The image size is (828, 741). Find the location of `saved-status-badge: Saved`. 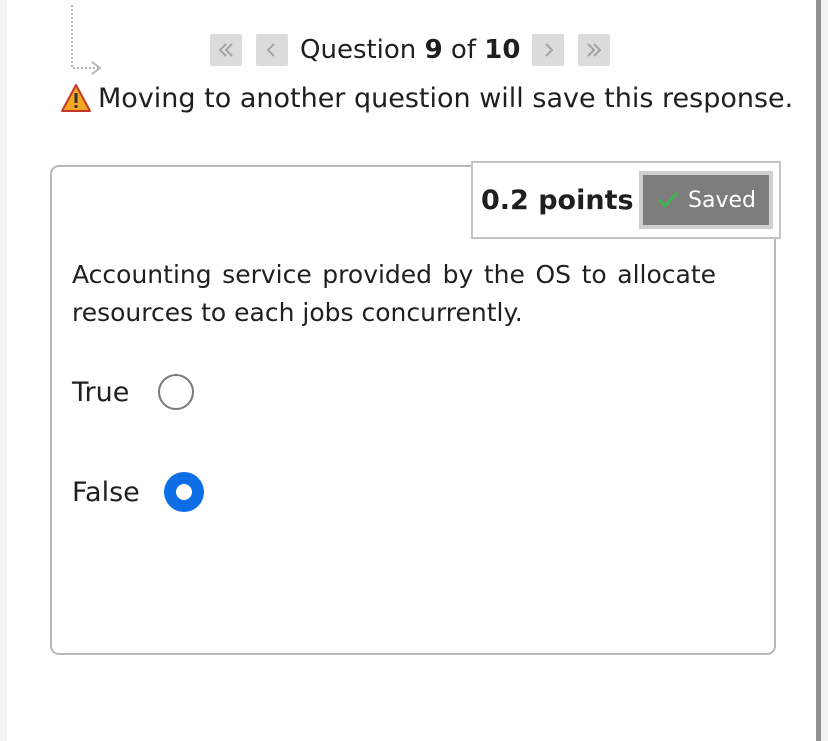

saved-status-badge: Saved is located at coordinates (706, 200).